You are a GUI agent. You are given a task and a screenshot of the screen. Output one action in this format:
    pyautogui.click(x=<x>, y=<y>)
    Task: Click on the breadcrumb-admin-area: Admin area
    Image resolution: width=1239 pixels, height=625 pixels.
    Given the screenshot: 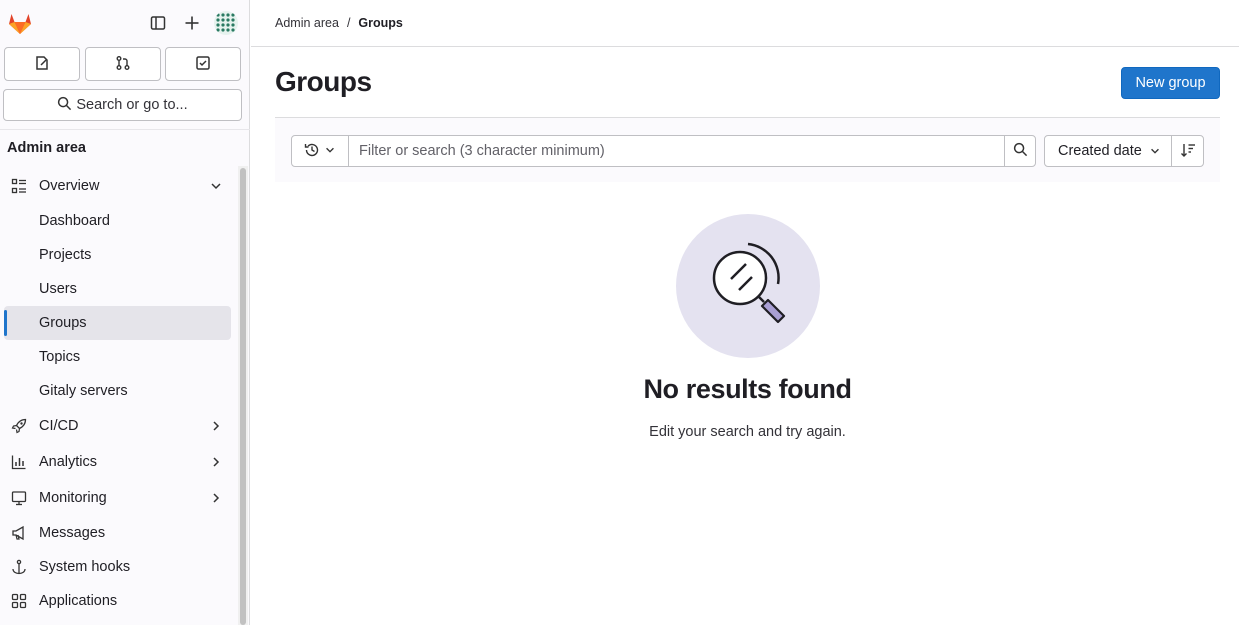 What is the action you would take?
    pyautogui.click(x=307, y=23)
    